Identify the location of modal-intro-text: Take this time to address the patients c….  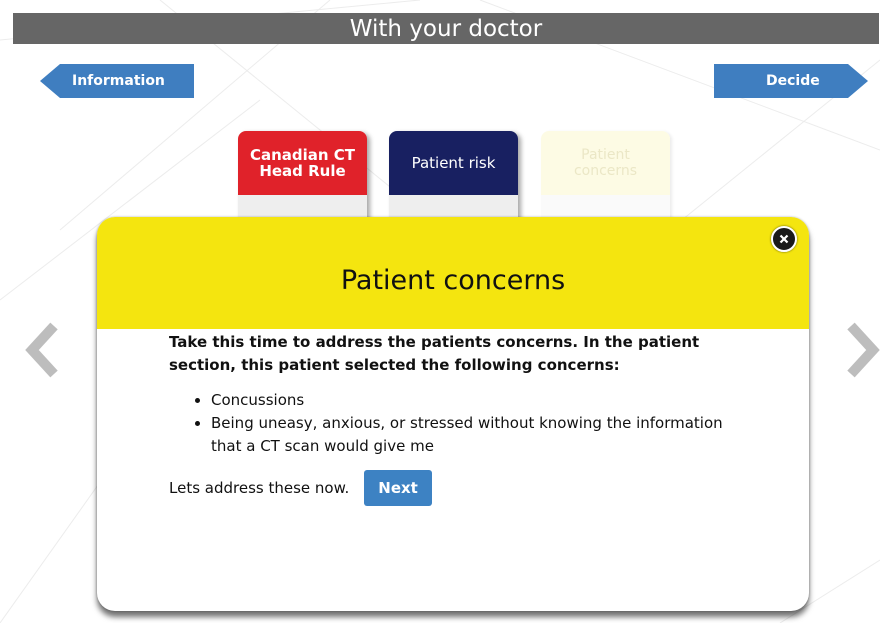
(434, 353).